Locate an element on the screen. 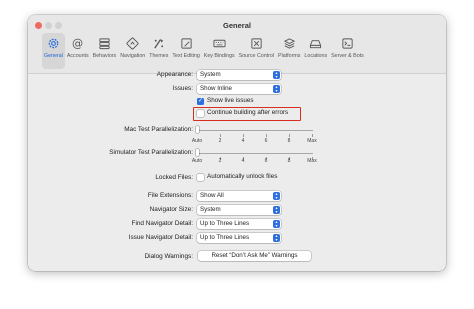 The image size is (474, 309). navigator-size-popup: System ▴ ▾ is located at coordinates (239, 210).